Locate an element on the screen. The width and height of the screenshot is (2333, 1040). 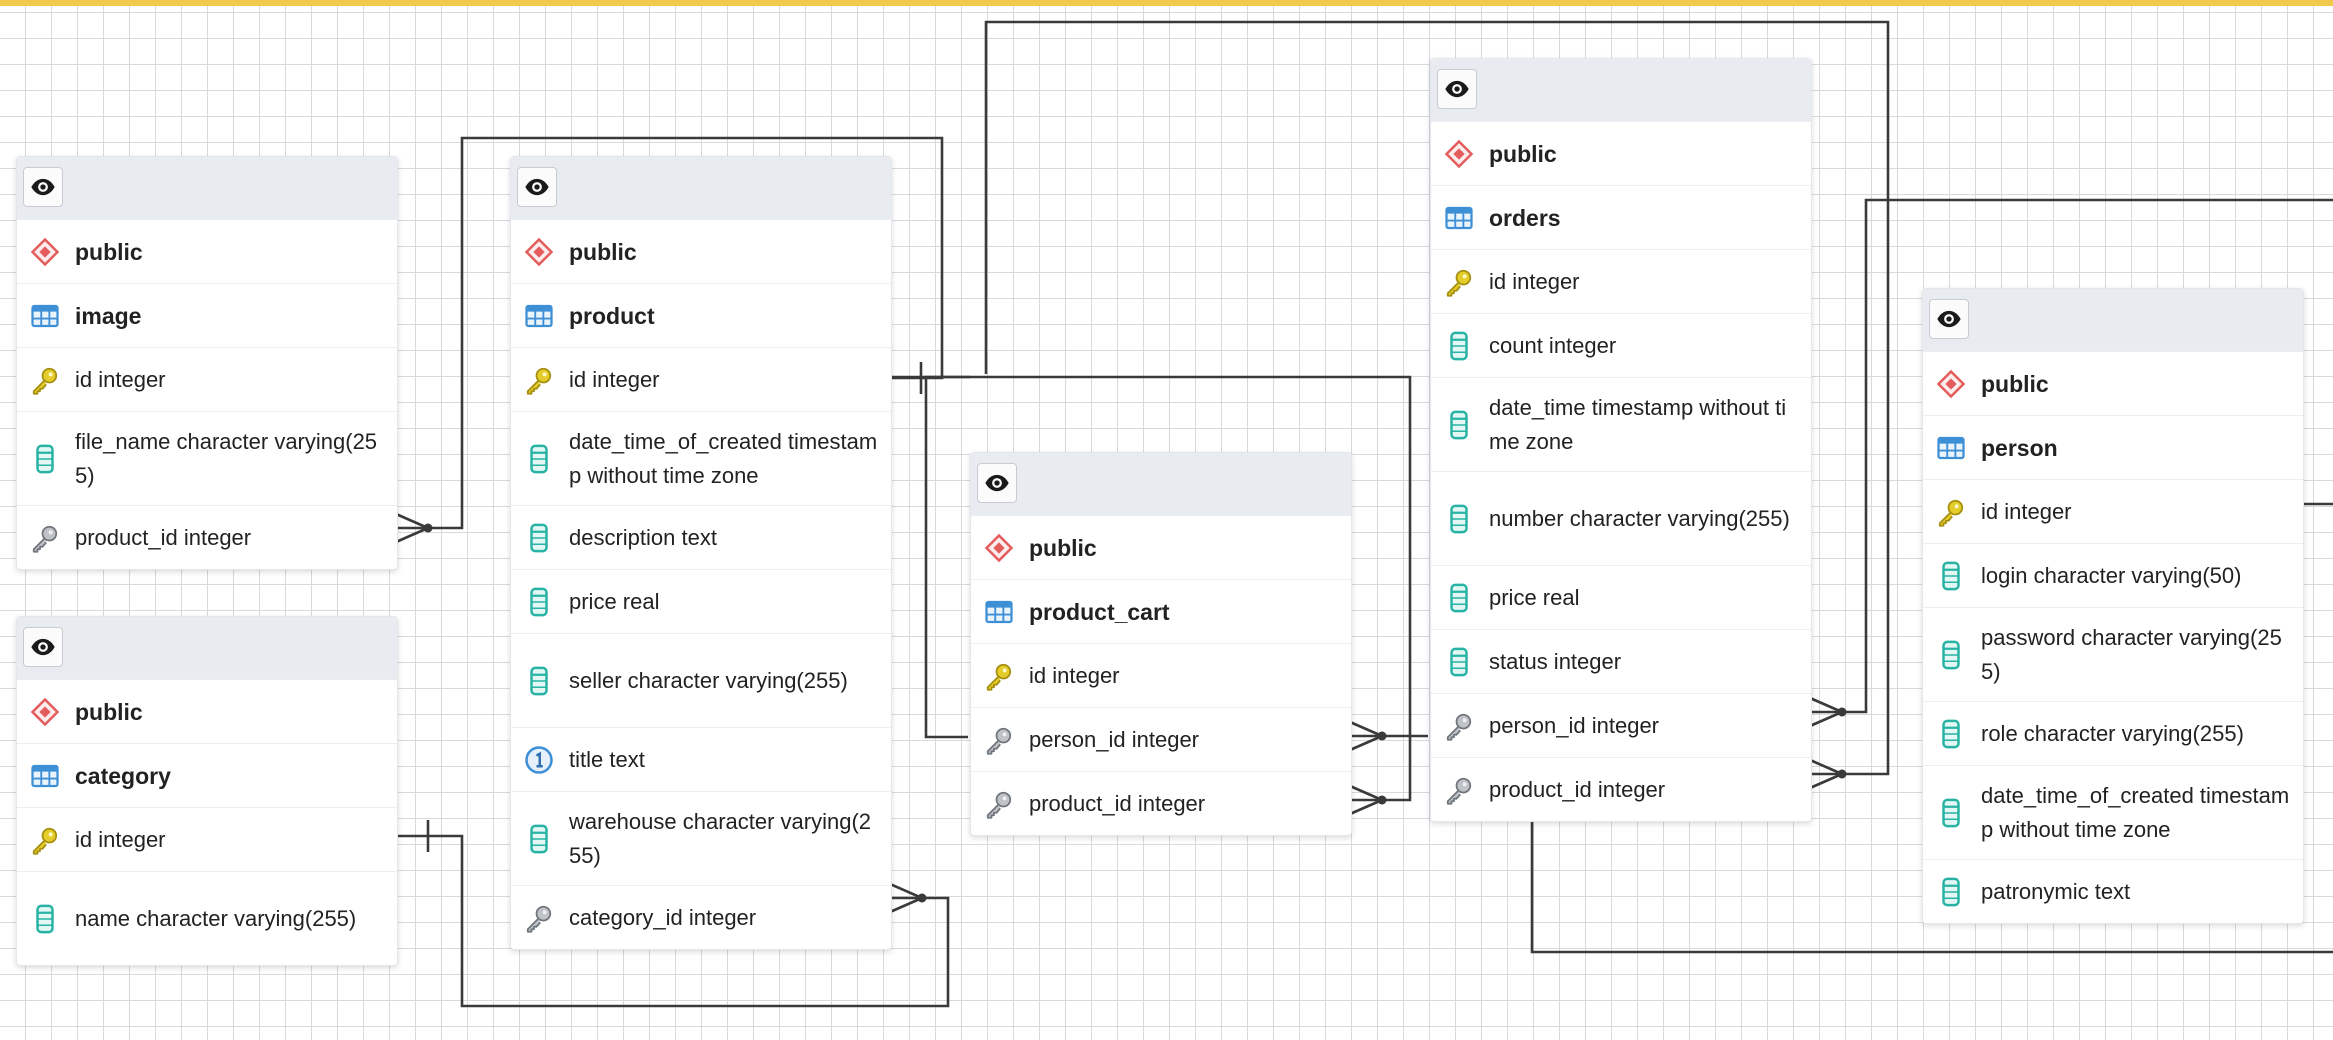
table-name: category is located at coordinates (123, 775).